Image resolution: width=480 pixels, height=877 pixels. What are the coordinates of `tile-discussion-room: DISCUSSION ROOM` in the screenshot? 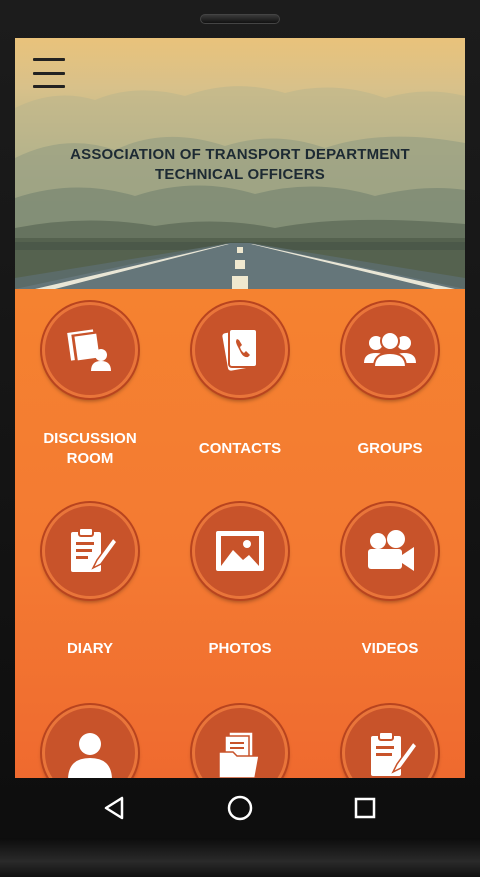 It's located at (90, 389).